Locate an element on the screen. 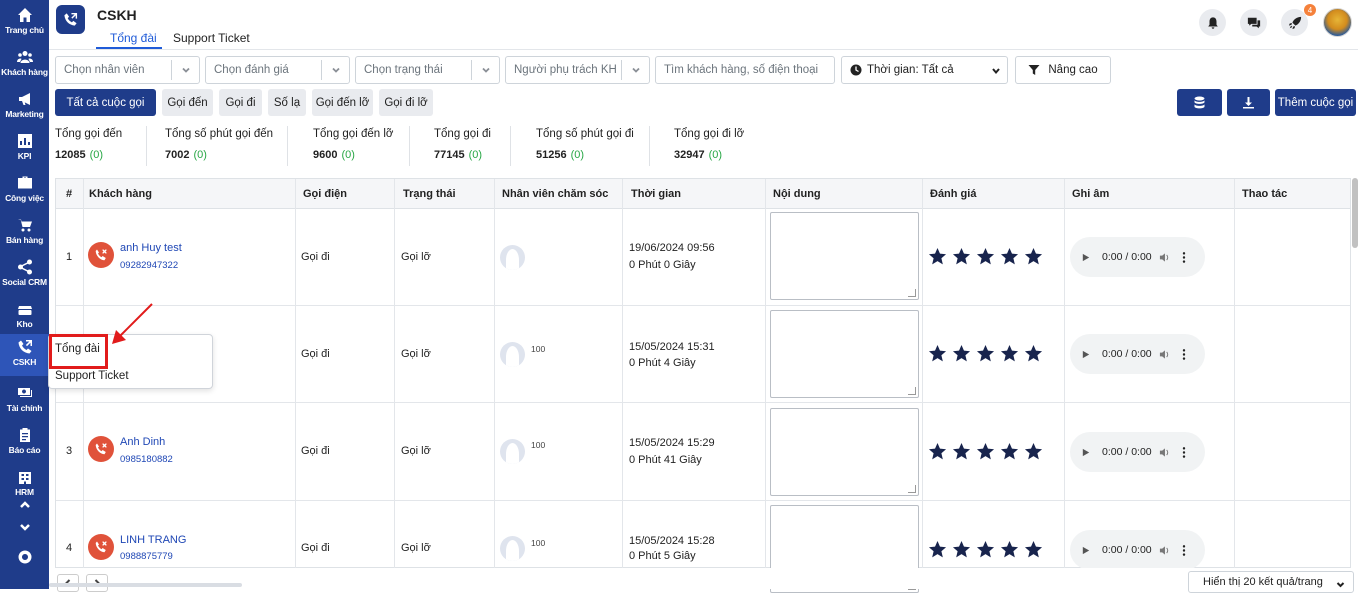  search-input: Tìm khách hàng, số điện thoại is located at coordinates (745, 70).